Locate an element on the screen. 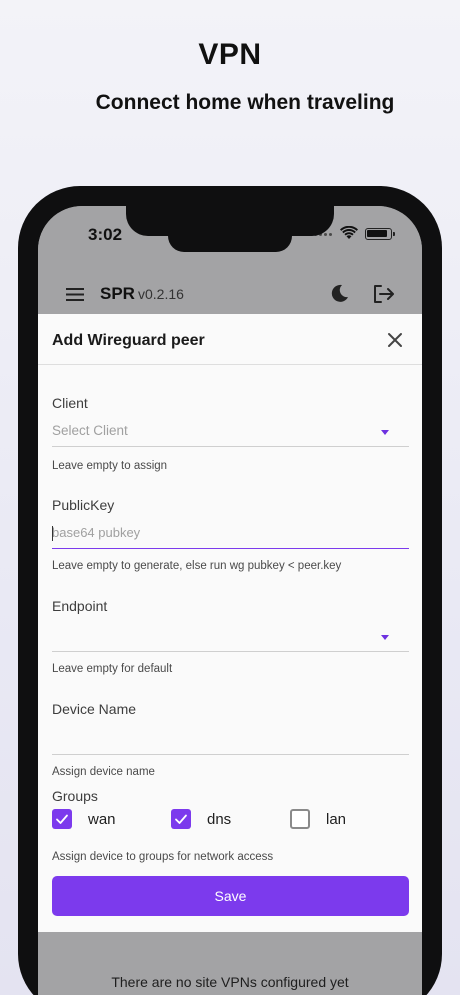 This screenshot has width=460, height=995. publickey-placeholder: base64 pubkey is located at coordinates (96, 532).